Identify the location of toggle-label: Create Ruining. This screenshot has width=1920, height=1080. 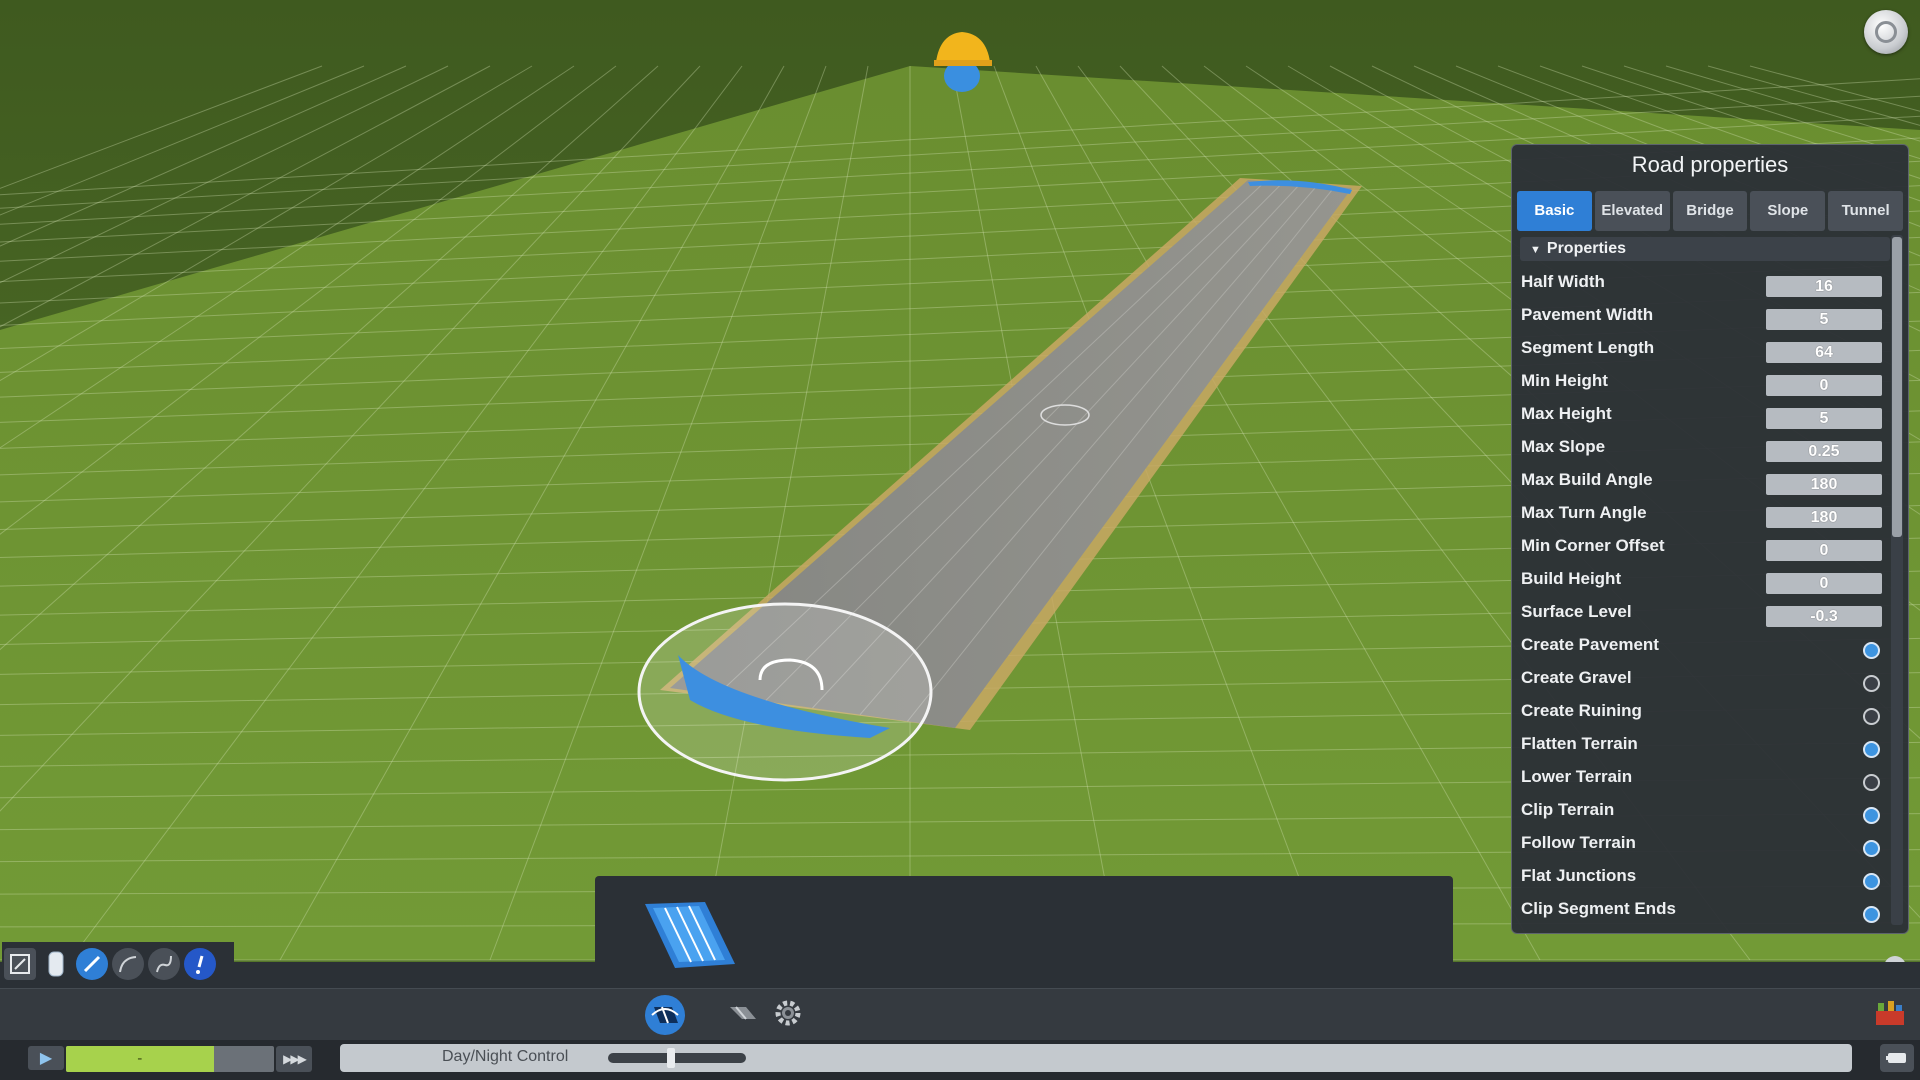
(1581, 710).